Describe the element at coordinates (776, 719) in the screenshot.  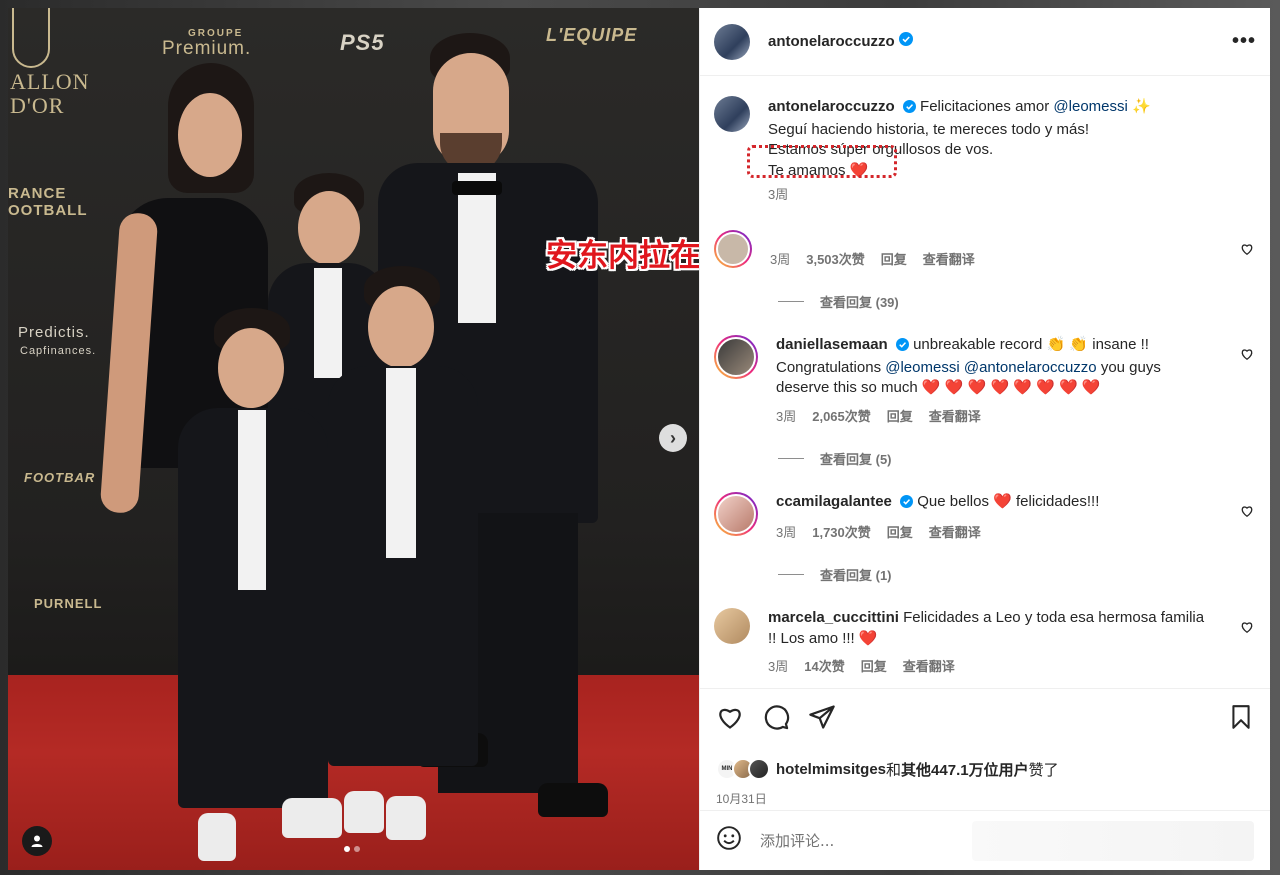
I see `comment-icon` at that location.